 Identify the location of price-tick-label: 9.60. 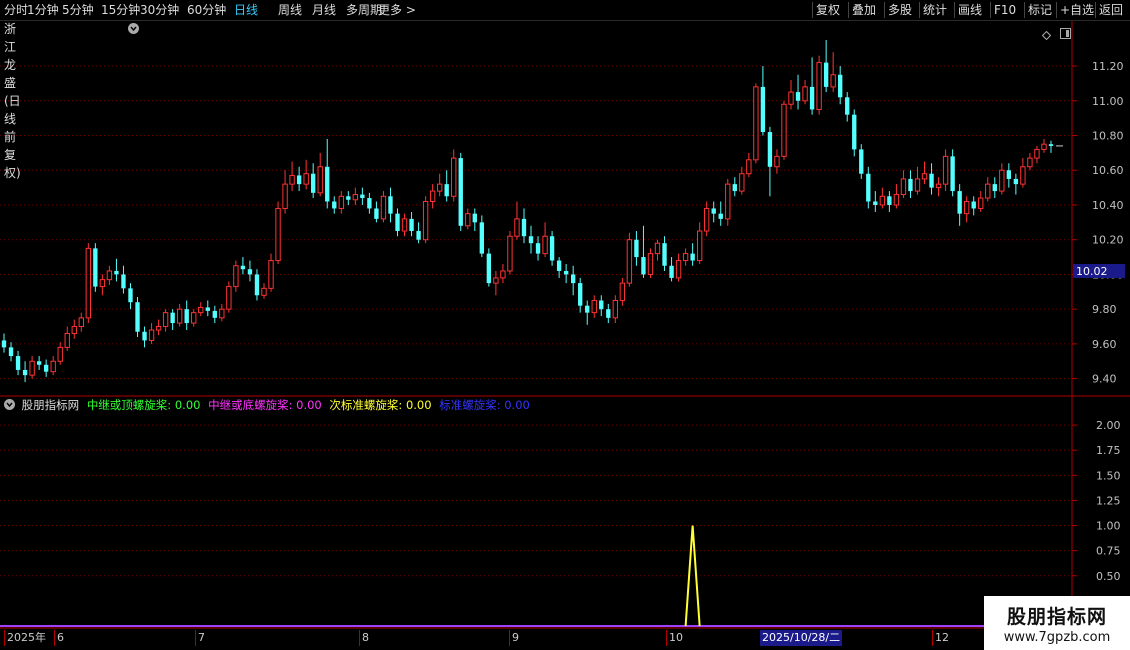
(1104, 344).